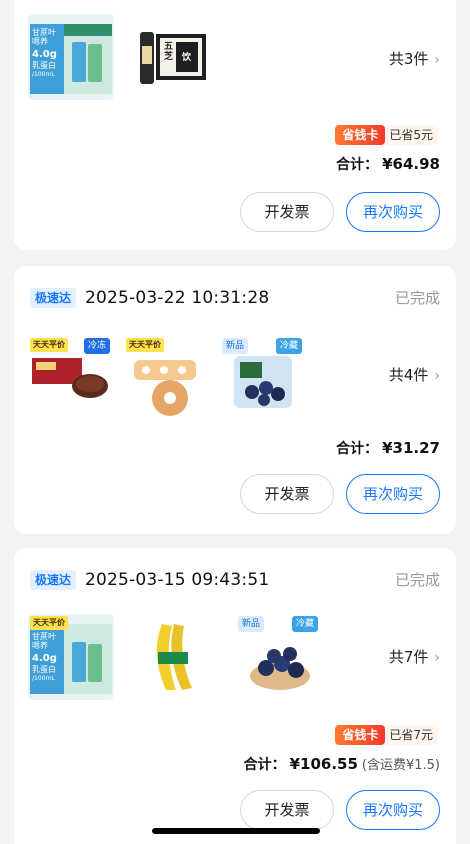 The width and height of the screenshot is (470, 844). Describe the element at coordinates (167, 379) in the screenshot. I see `product-thumb-donuts: 天天平价` at that location.